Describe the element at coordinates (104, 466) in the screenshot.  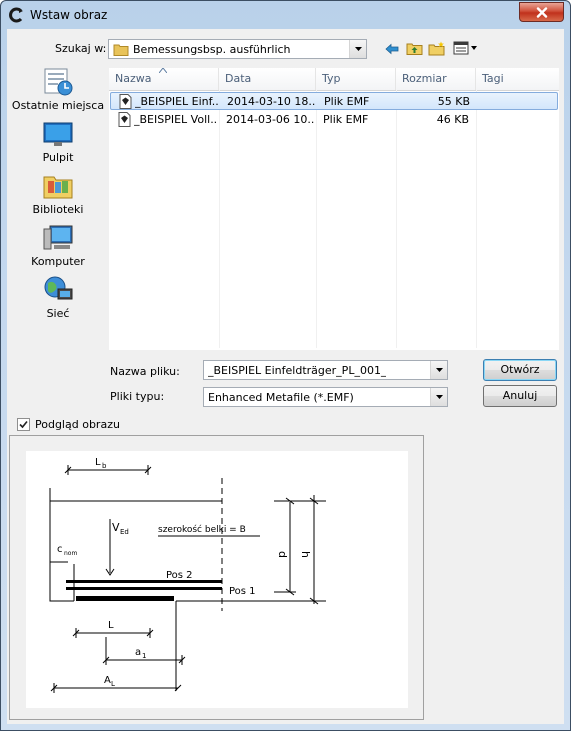
I see `label-lb-sub: b` at that location.